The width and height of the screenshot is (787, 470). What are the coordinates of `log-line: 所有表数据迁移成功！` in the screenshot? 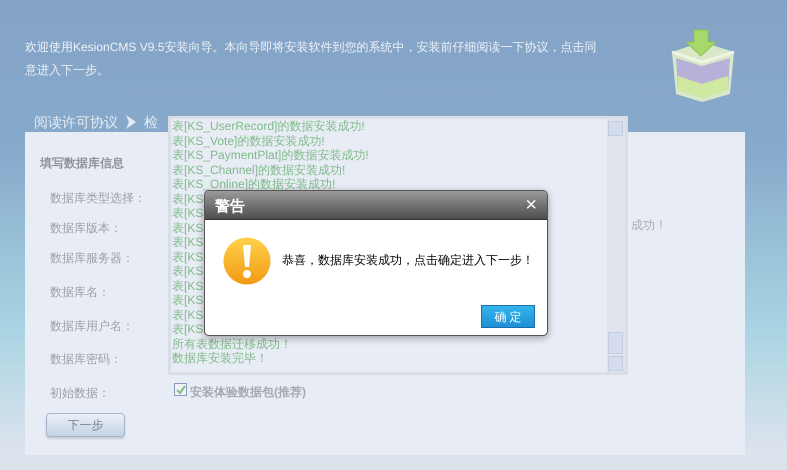 It's located at (232, 343).